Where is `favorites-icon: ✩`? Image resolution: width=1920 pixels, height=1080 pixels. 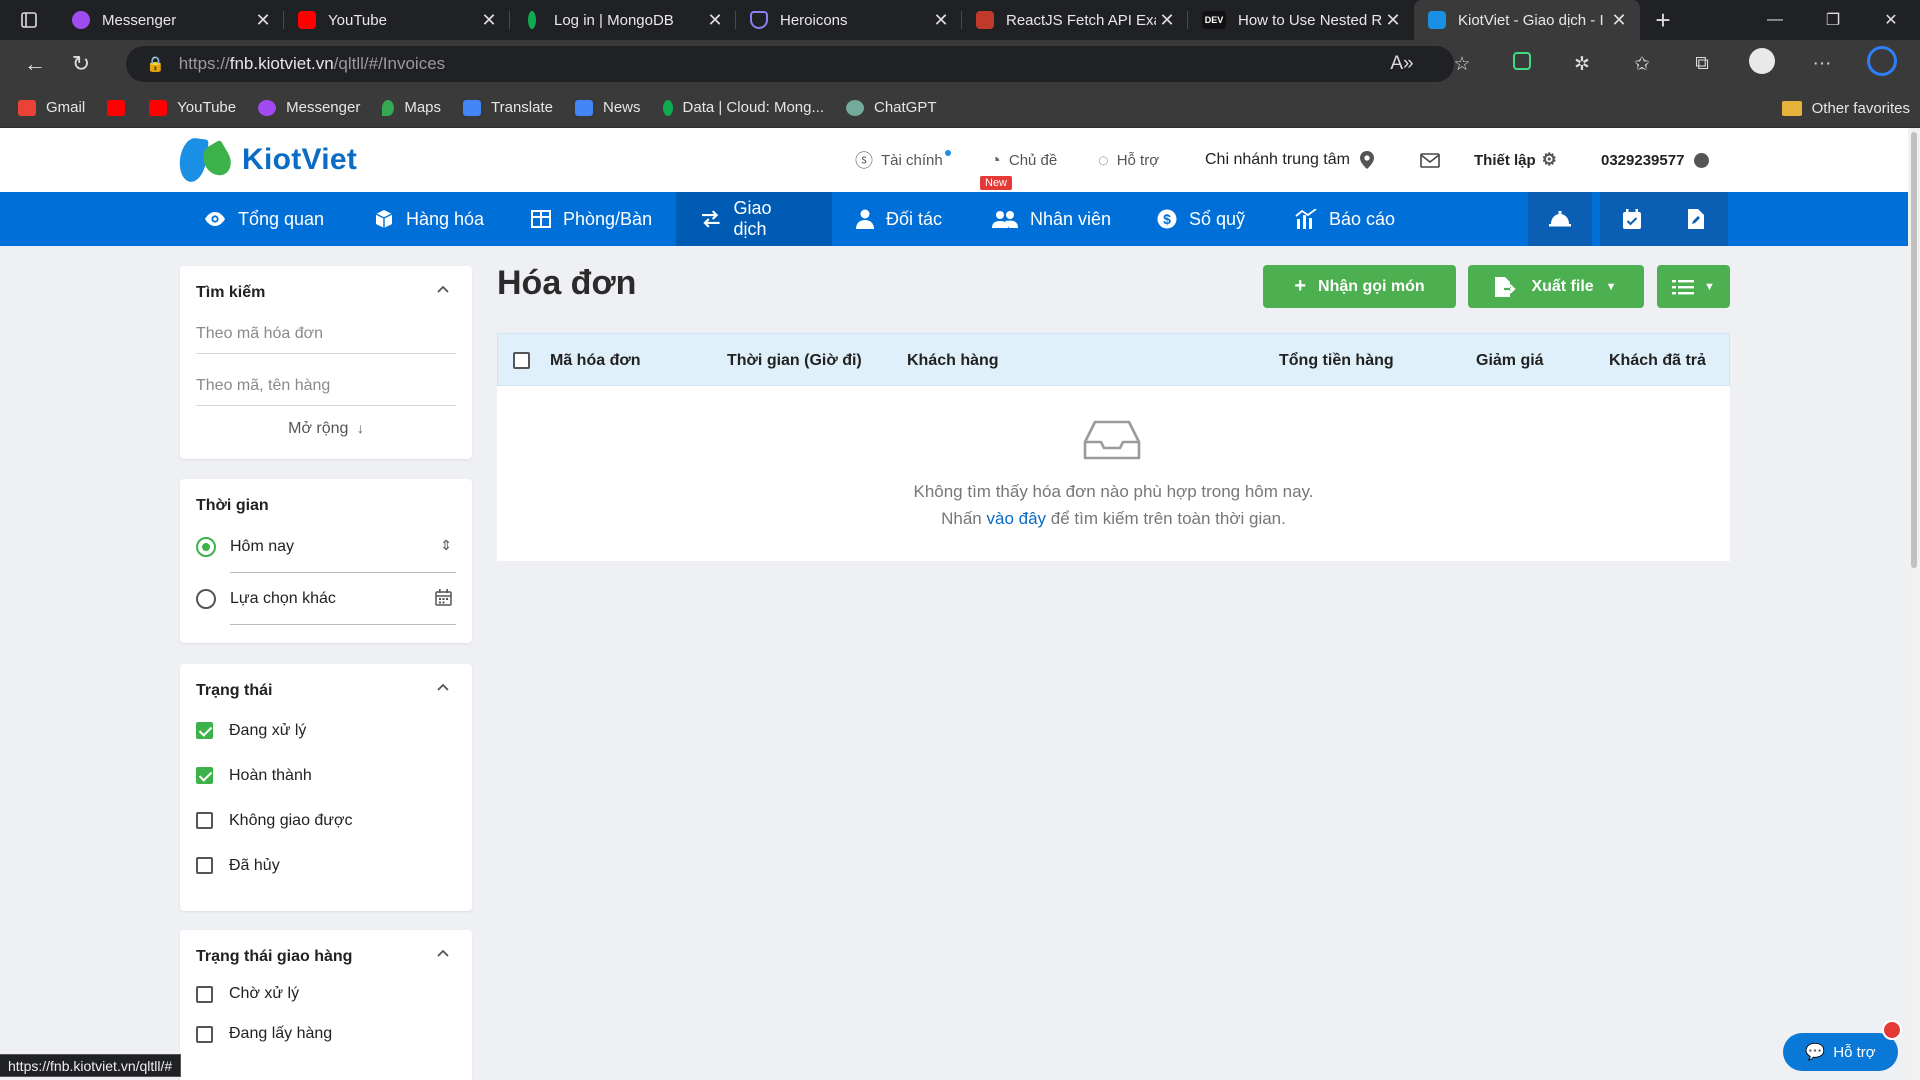 favorites-icon: ✩ is located at coordinates (1642, 64).